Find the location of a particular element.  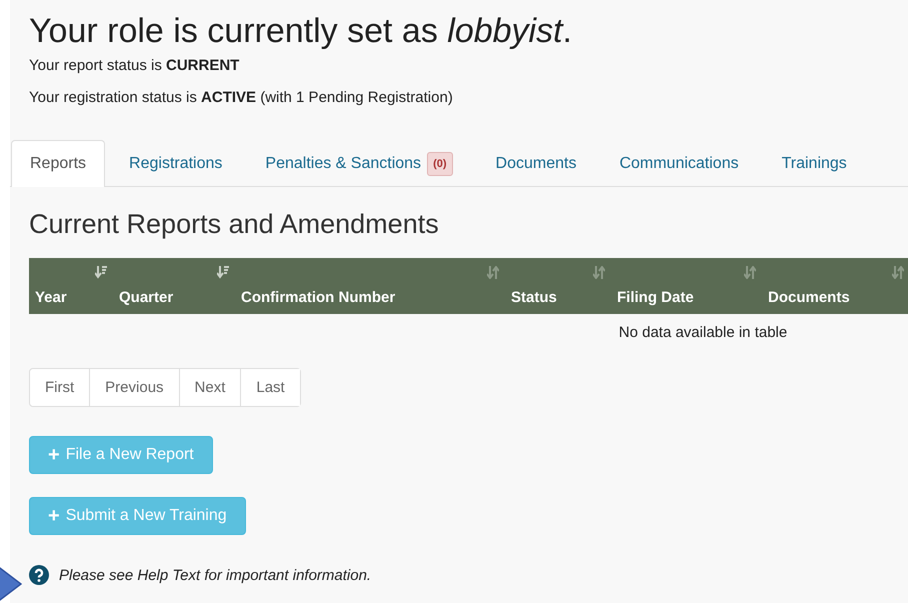

status-text: Your report status is CURRENT is located at coordinates (134, 65).